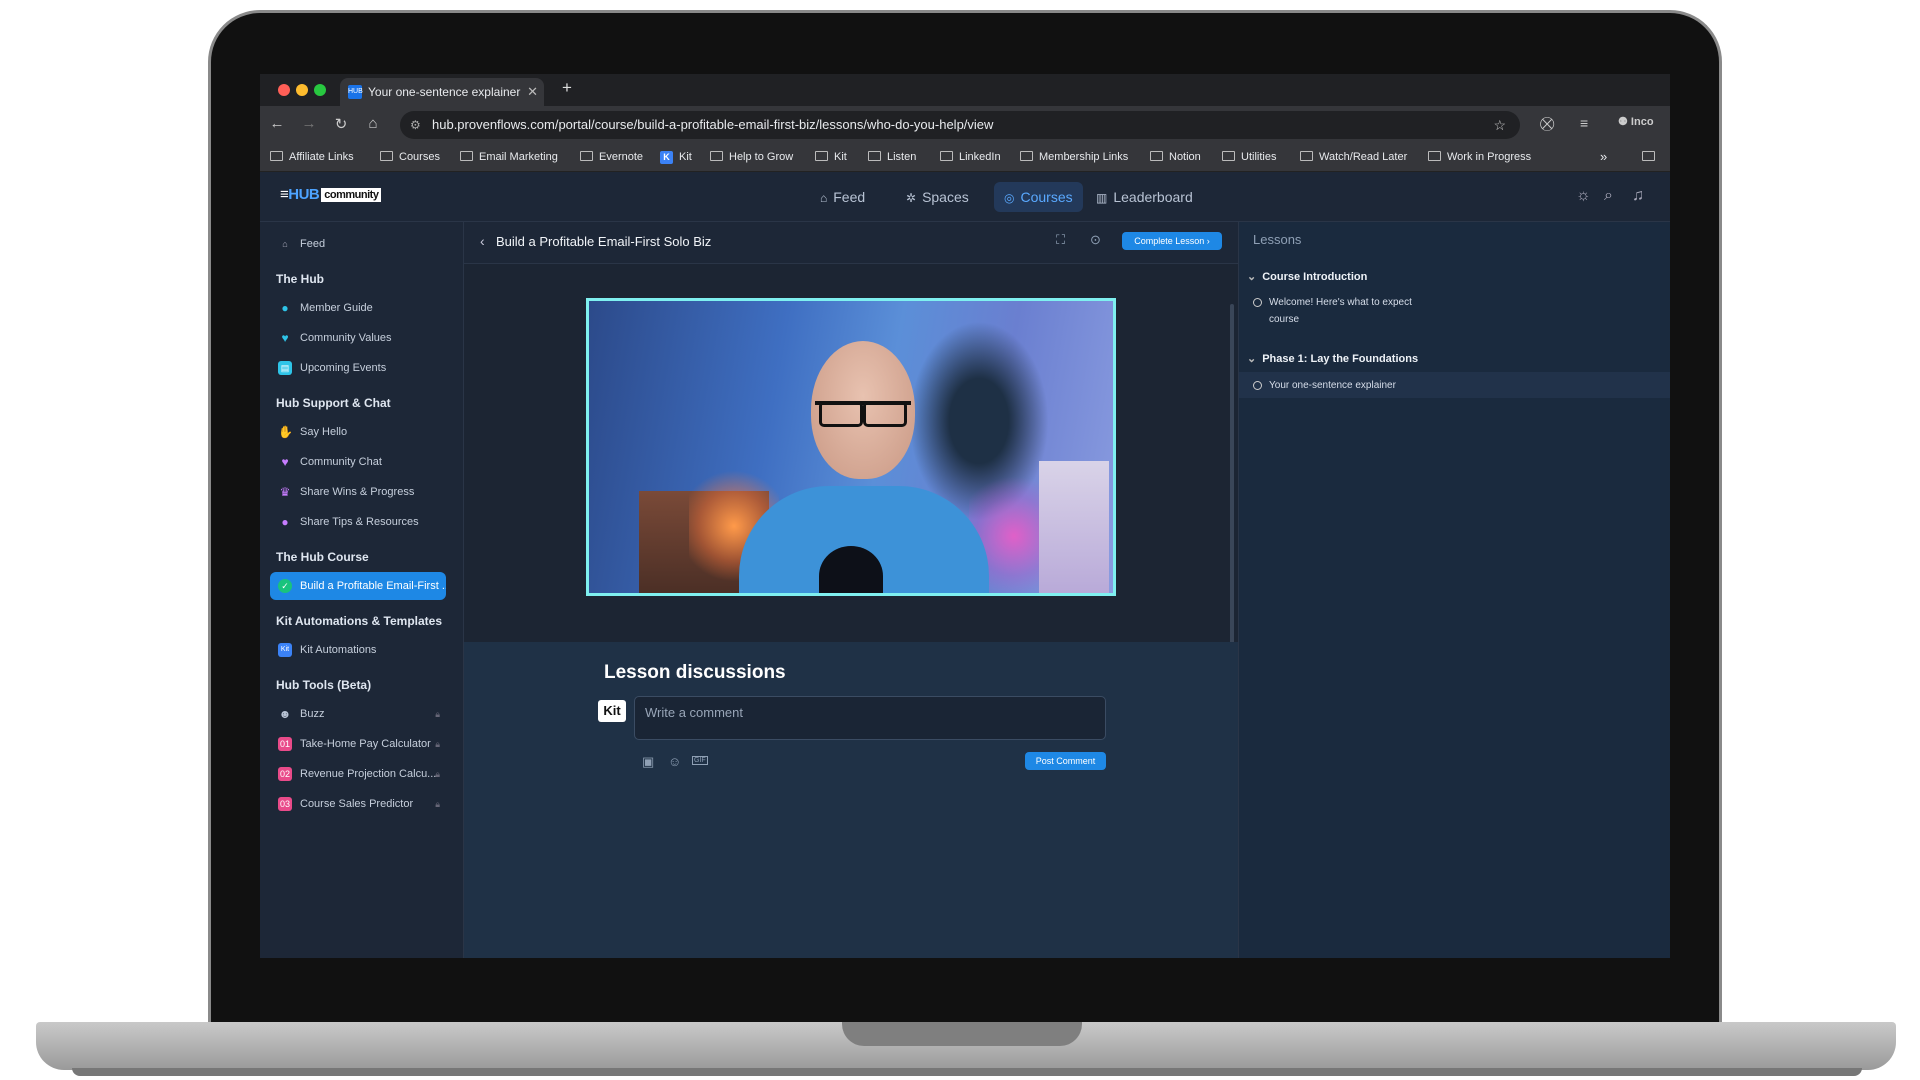 This screenshot has width=1920, height=1080. Describe the element at coordinates (1499, 125) in the screenshot. I see `bookmark-star-icon: ☆` at that location.